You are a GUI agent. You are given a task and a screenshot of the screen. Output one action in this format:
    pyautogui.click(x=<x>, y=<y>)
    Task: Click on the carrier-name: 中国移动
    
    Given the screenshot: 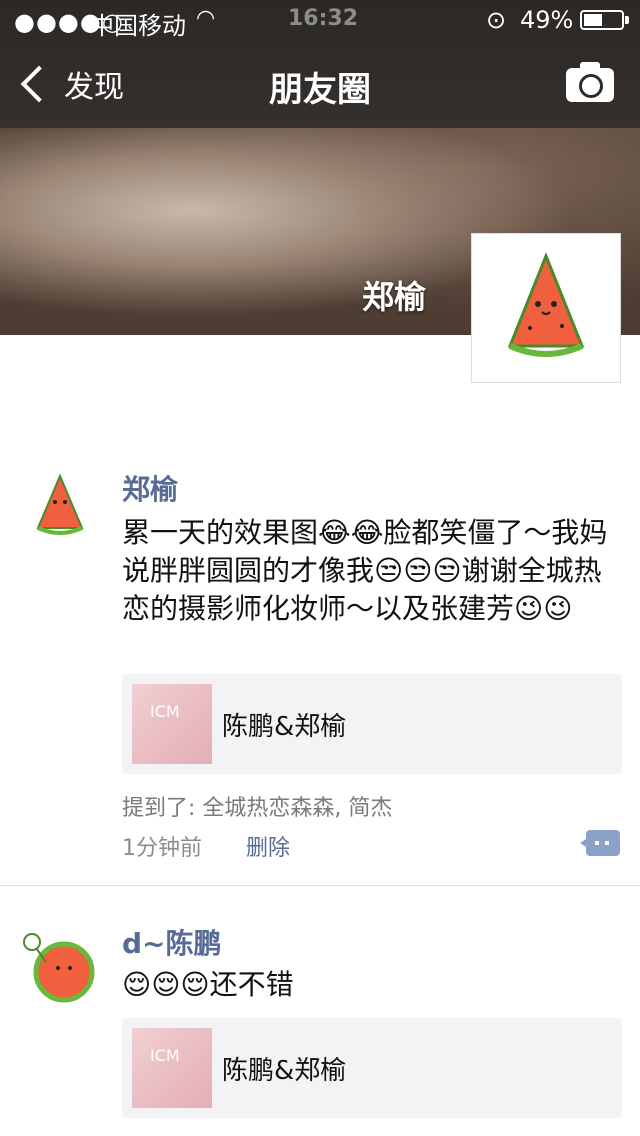 What is the action you would take?
    pyautogui.click(x=138, y=26)
    